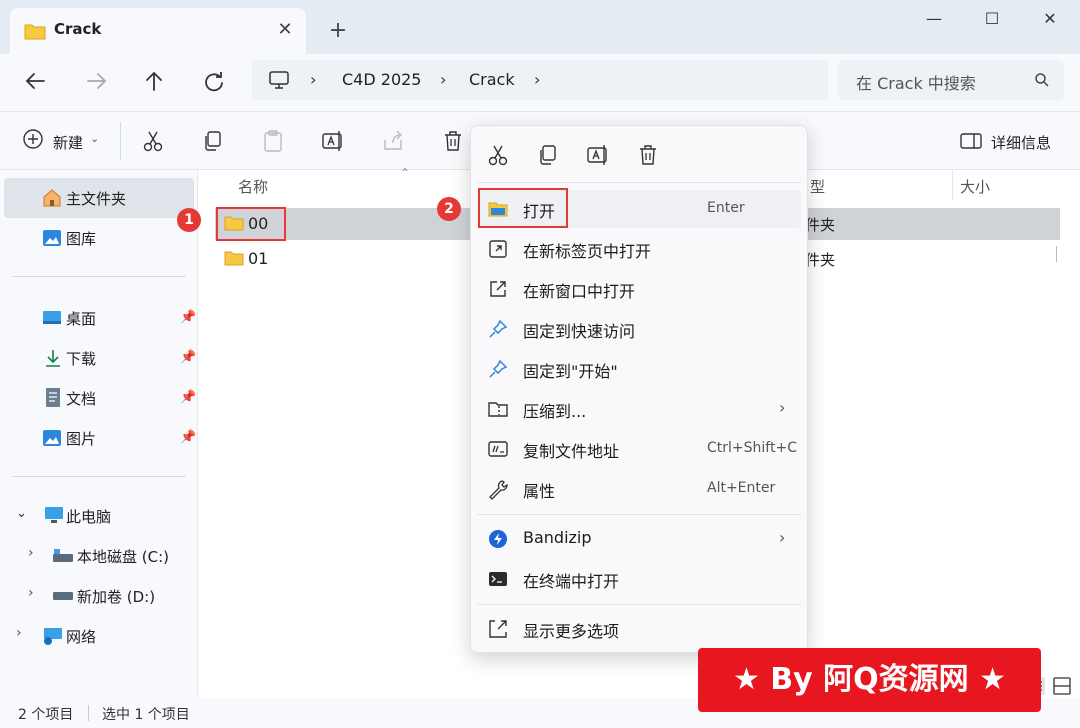 The image size is (1080, 728). Describe the element at coordinates (449, 209) in the screenshot. I see `step-badge-2: 2` at that location.